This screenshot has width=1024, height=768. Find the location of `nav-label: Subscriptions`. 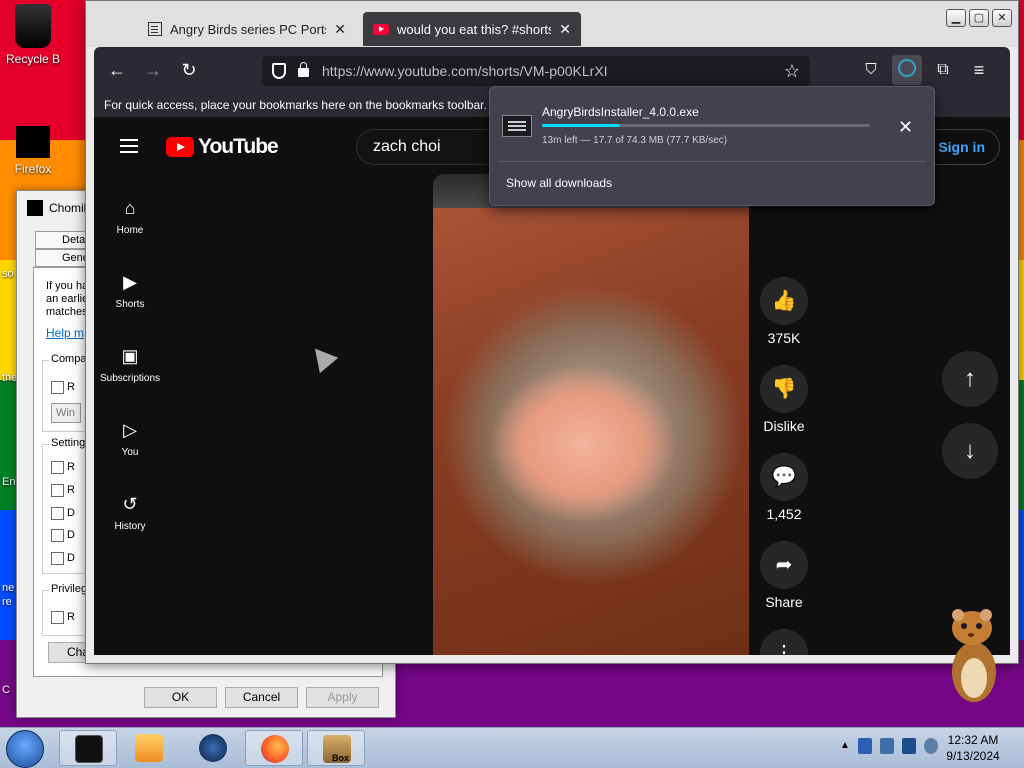

nav-label: Subscriptions is located at coordinates (130, 378).